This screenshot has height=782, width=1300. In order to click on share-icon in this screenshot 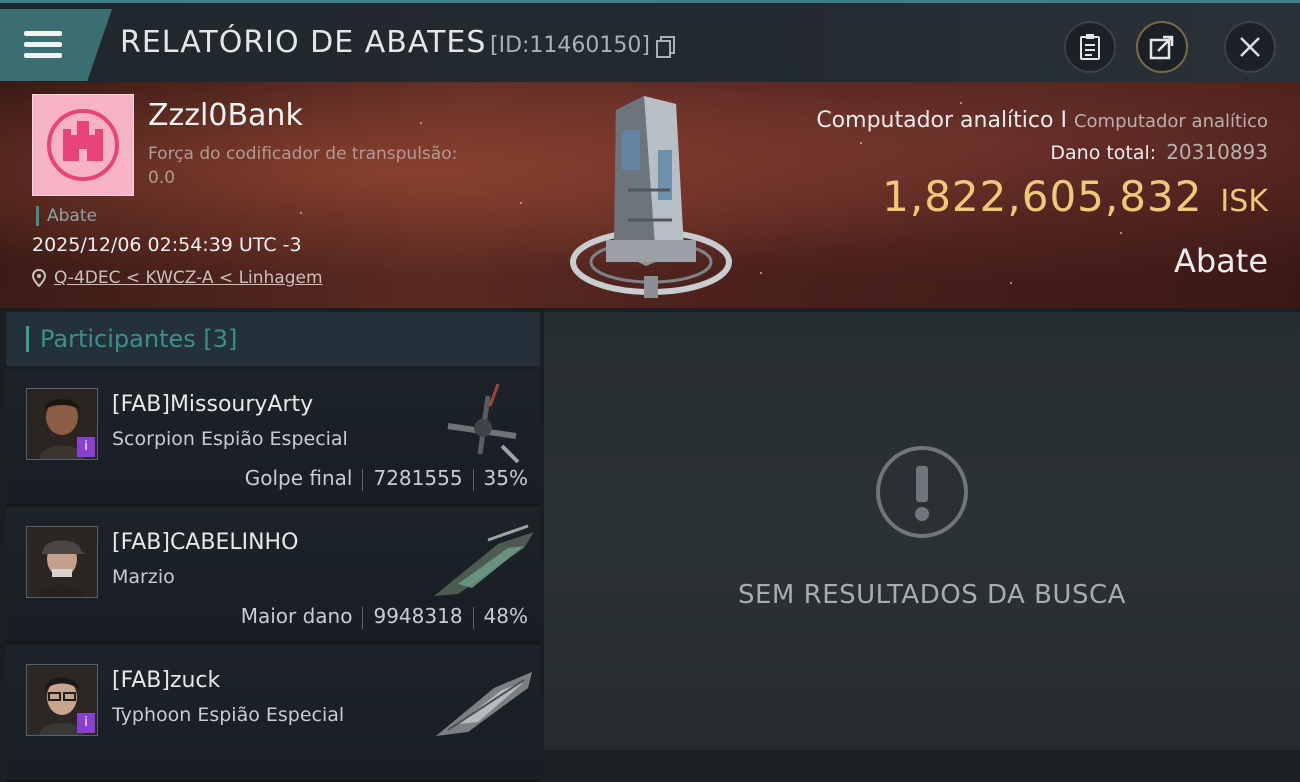, I will do `click(1161, 47)`.